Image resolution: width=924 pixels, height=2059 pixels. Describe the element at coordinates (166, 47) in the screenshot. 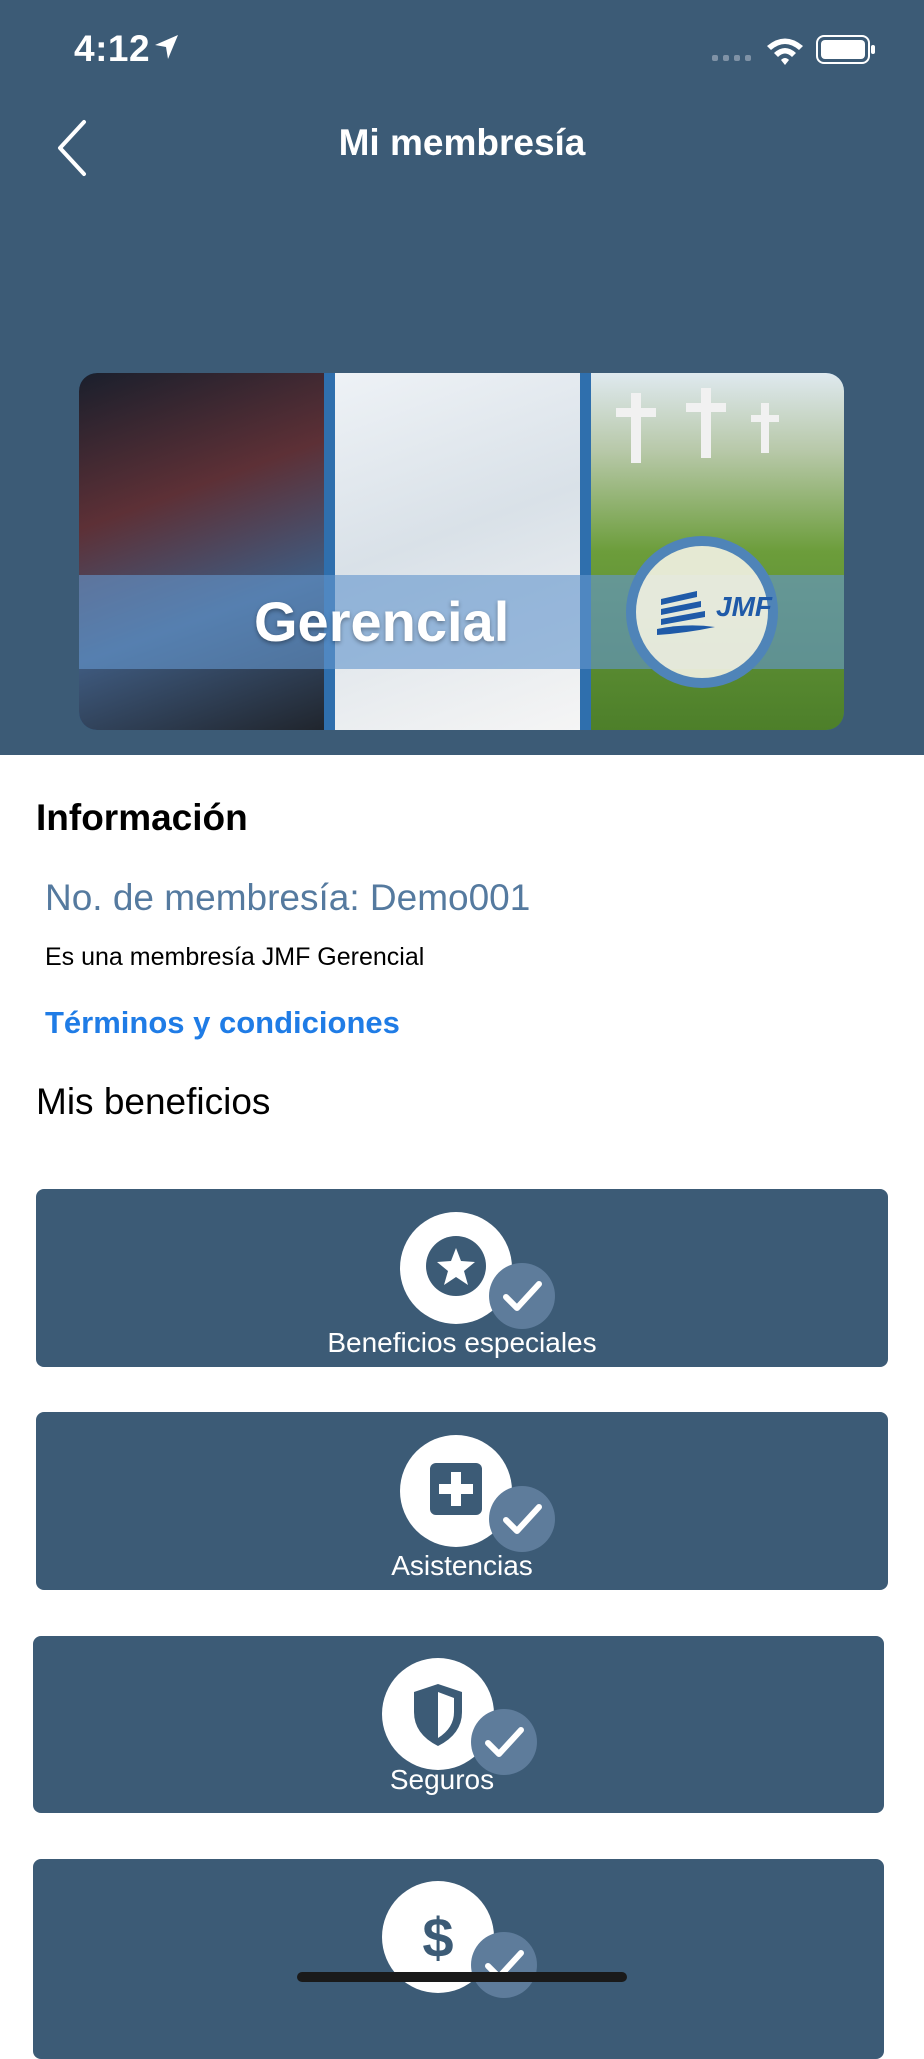

I see `location-arrow-icon` at that location.